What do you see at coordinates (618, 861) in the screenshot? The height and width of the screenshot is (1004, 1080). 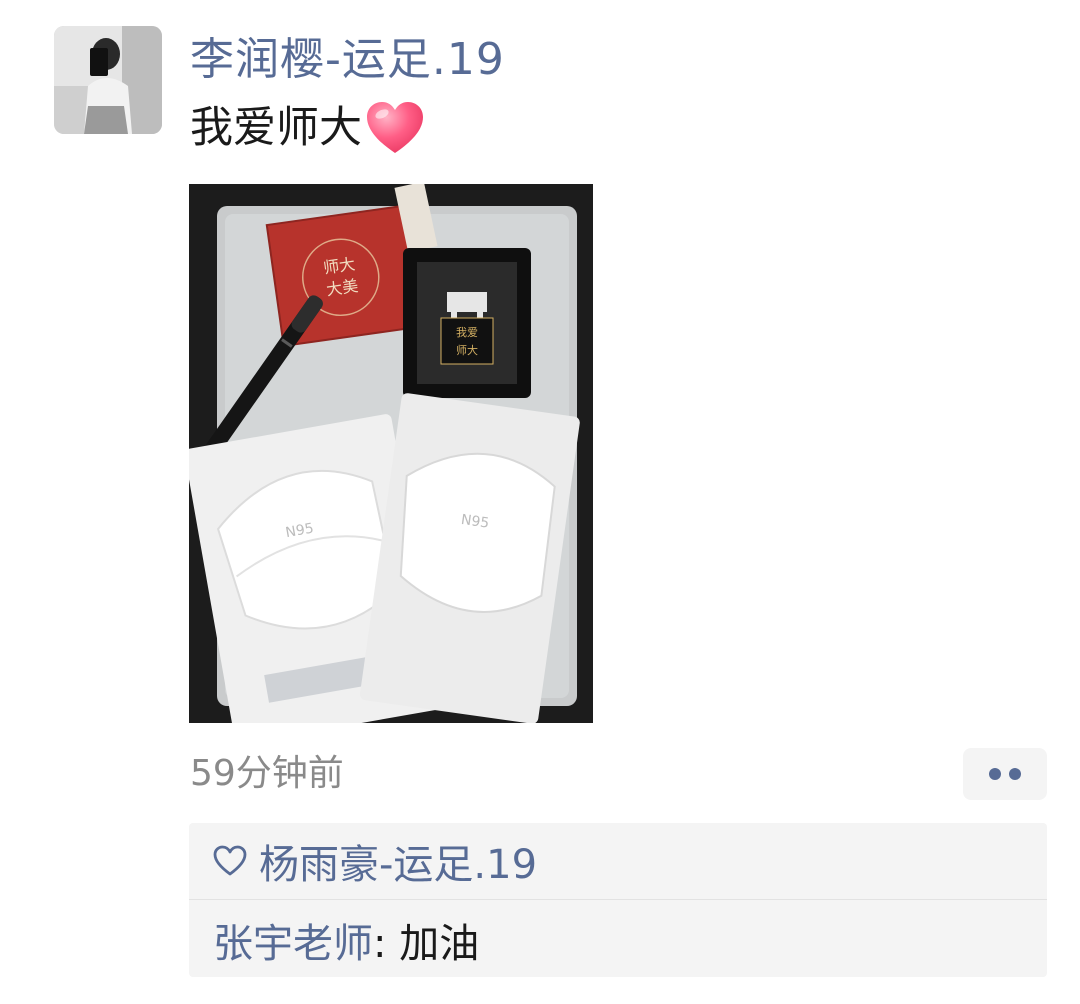 I see `likes-row: 杨雨豪-运足.19` at bounding box center [618, 861].